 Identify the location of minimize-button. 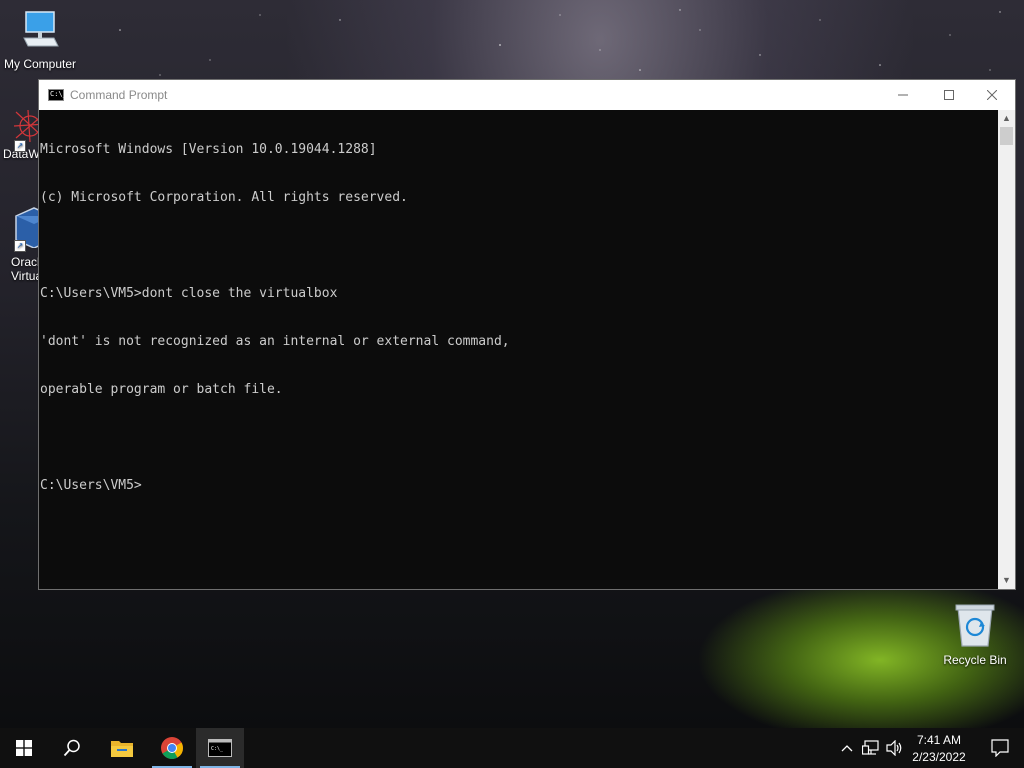
(903, 95).